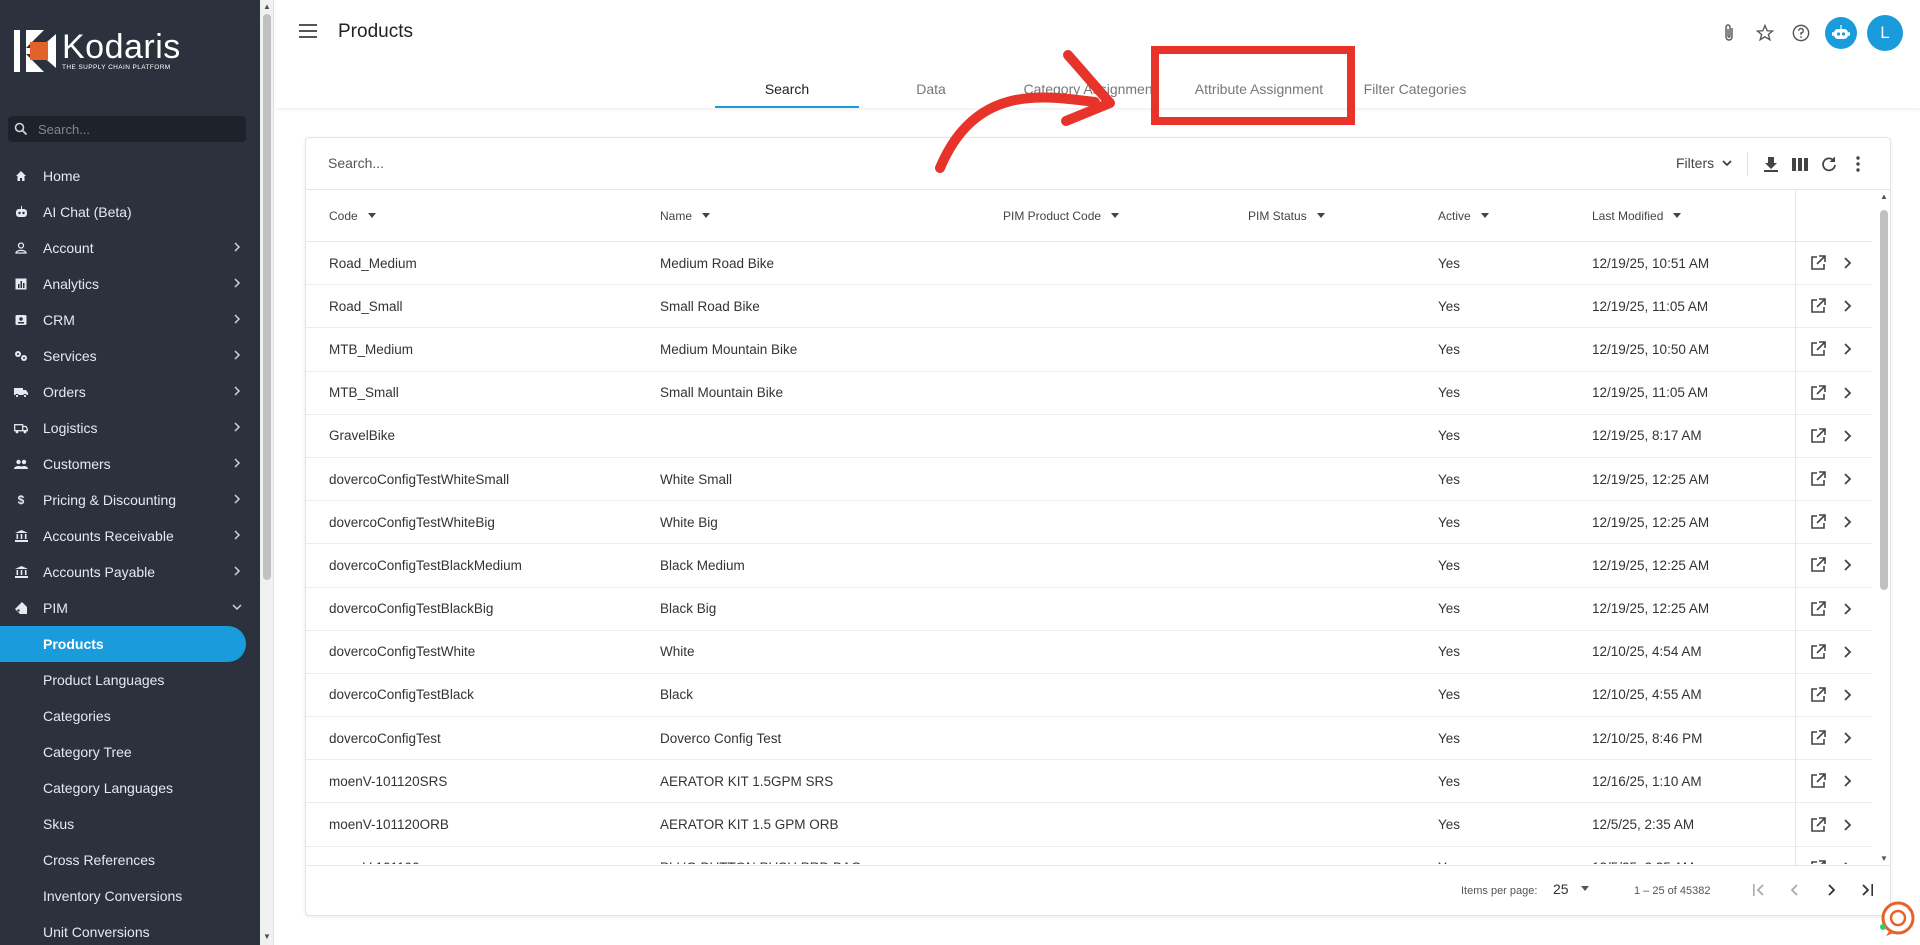 Image resolution: width=1920 pixels, height=945 pixels. What do you see at coordinates (267, 297) in the screenshot?
I see `sidebar-scrollbar-thumb` at bounding box center [267, 297].